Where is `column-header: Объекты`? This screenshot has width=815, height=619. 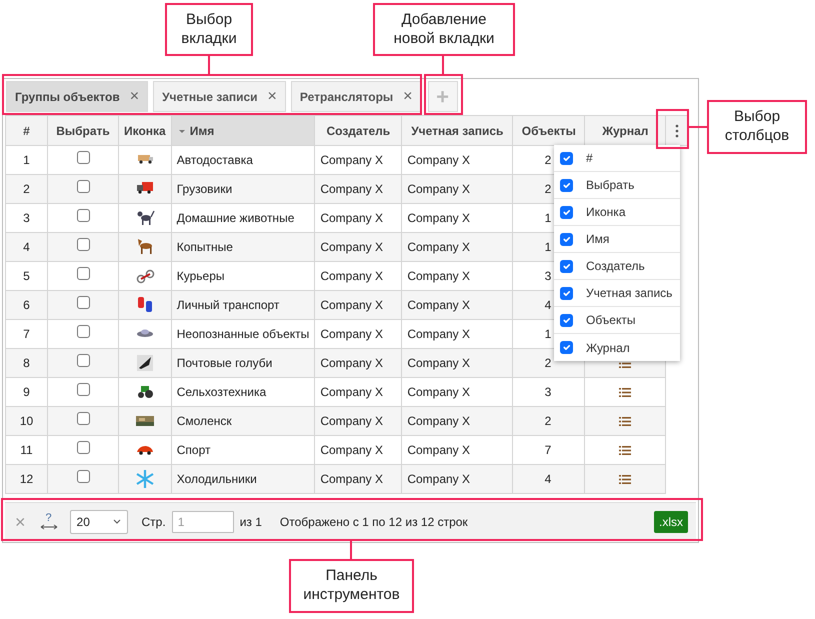 column-header: Объекты is located at coordinates (548, 131).